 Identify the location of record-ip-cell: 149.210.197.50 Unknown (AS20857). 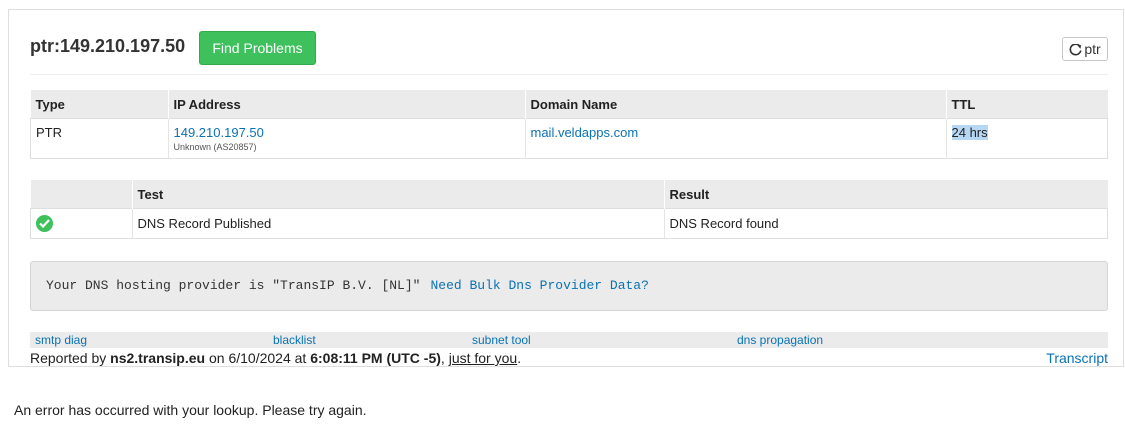
(346, 138).